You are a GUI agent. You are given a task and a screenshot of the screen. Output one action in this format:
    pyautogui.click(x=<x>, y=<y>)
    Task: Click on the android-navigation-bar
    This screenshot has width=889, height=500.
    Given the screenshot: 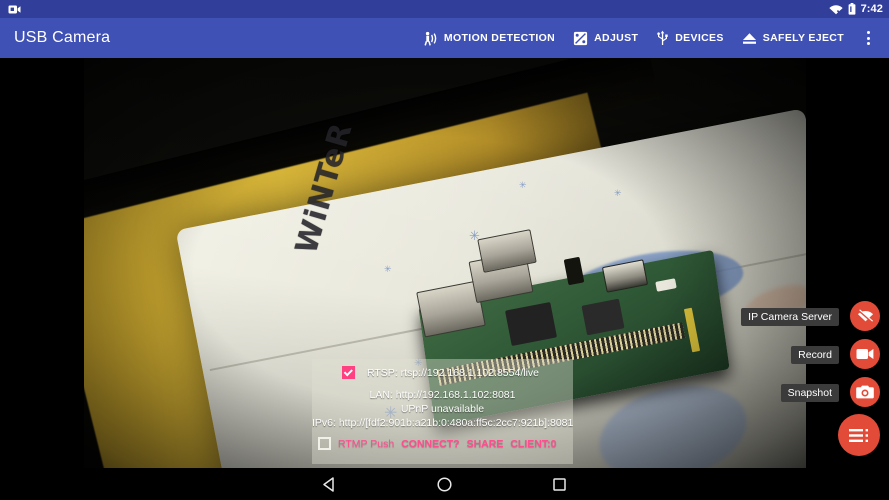 What is the action you would take?
    pyautogui.click(x=444, y=484)
    